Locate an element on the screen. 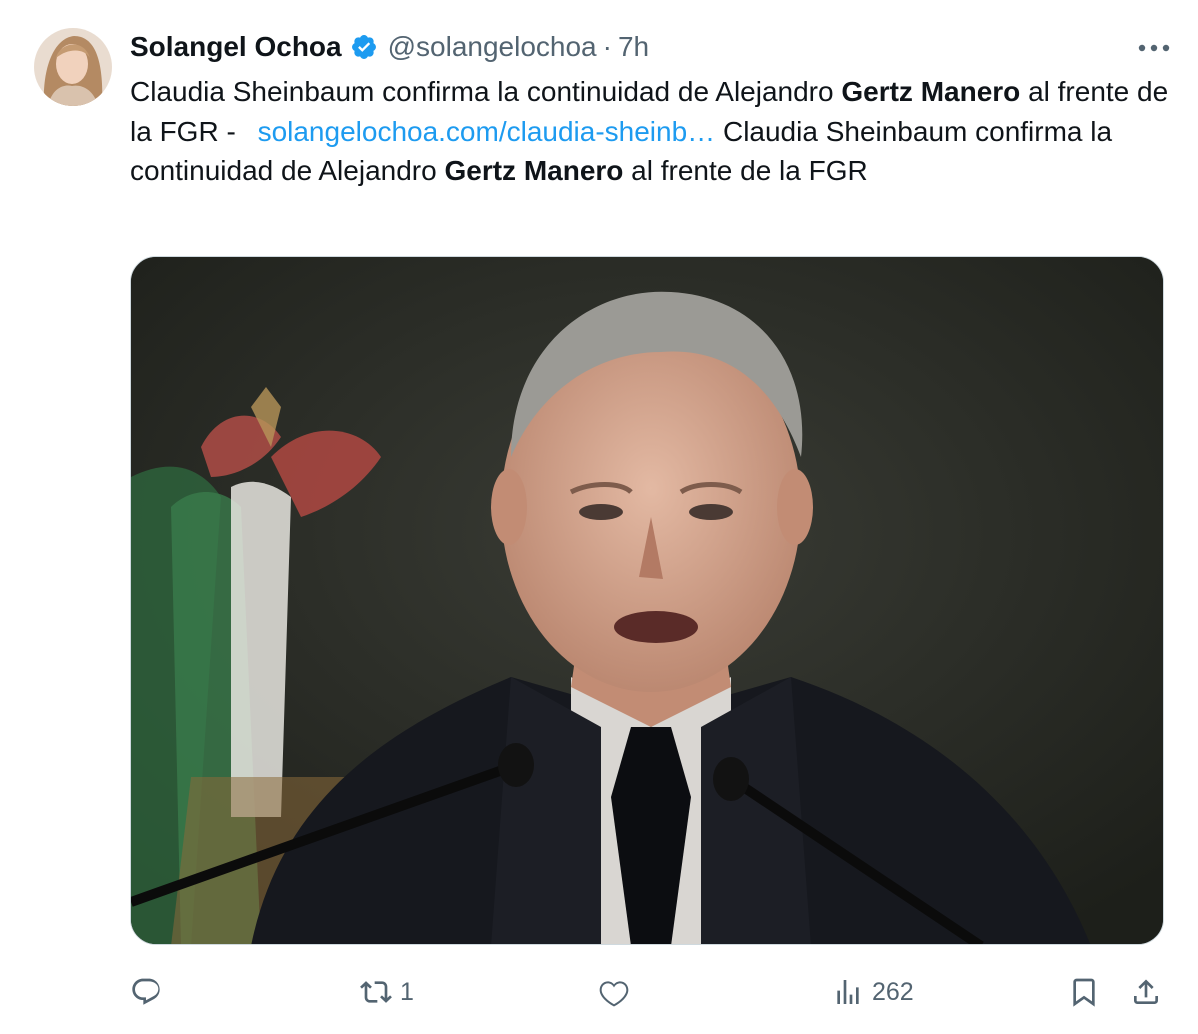 The height and width of the screenshot is (1034, 1198). bookmark-button is located at coordinates (1084, 992).